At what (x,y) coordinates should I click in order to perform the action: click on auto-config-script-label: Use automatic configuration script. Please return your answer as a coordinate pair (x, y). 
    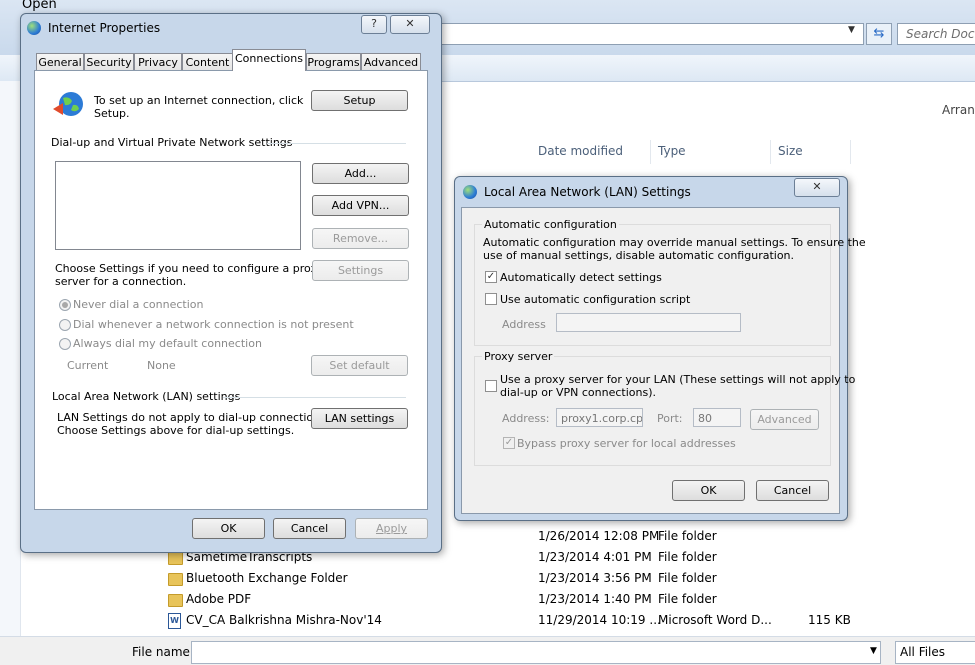
    Looking at the image, I should click on (595, 299).